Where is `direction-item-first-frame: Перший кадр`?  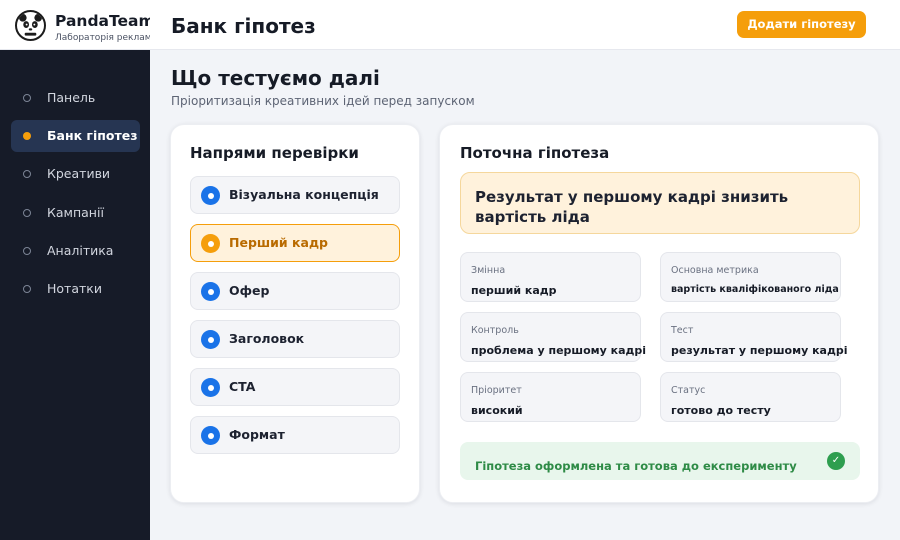 direction-item-first-frame: Перший кадр is located at coordinates (295, 243).